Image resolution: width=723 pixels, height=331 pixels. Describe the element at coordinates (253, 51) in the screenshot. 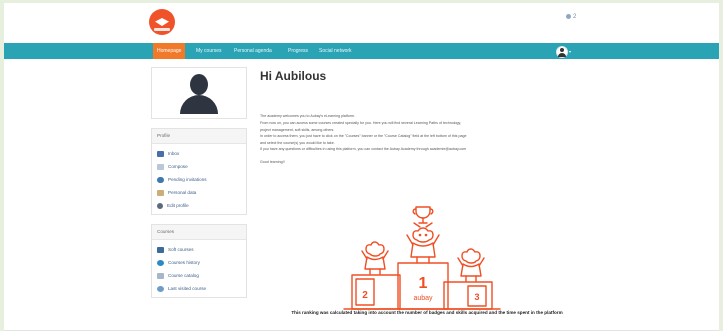

I see `nav-personal-agenda: Personal agenda` at that location.